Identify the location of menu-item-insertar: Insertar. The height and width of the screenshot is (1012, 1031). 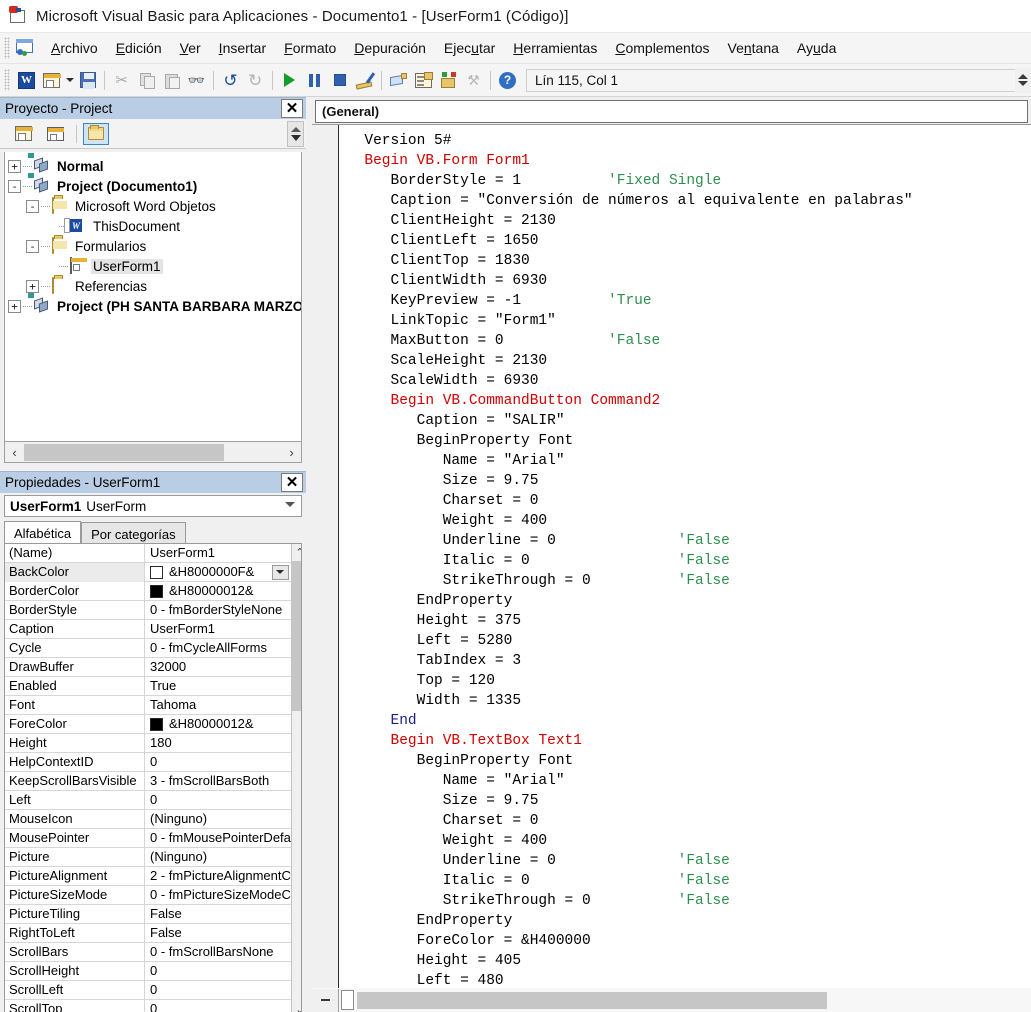
(242, 48).